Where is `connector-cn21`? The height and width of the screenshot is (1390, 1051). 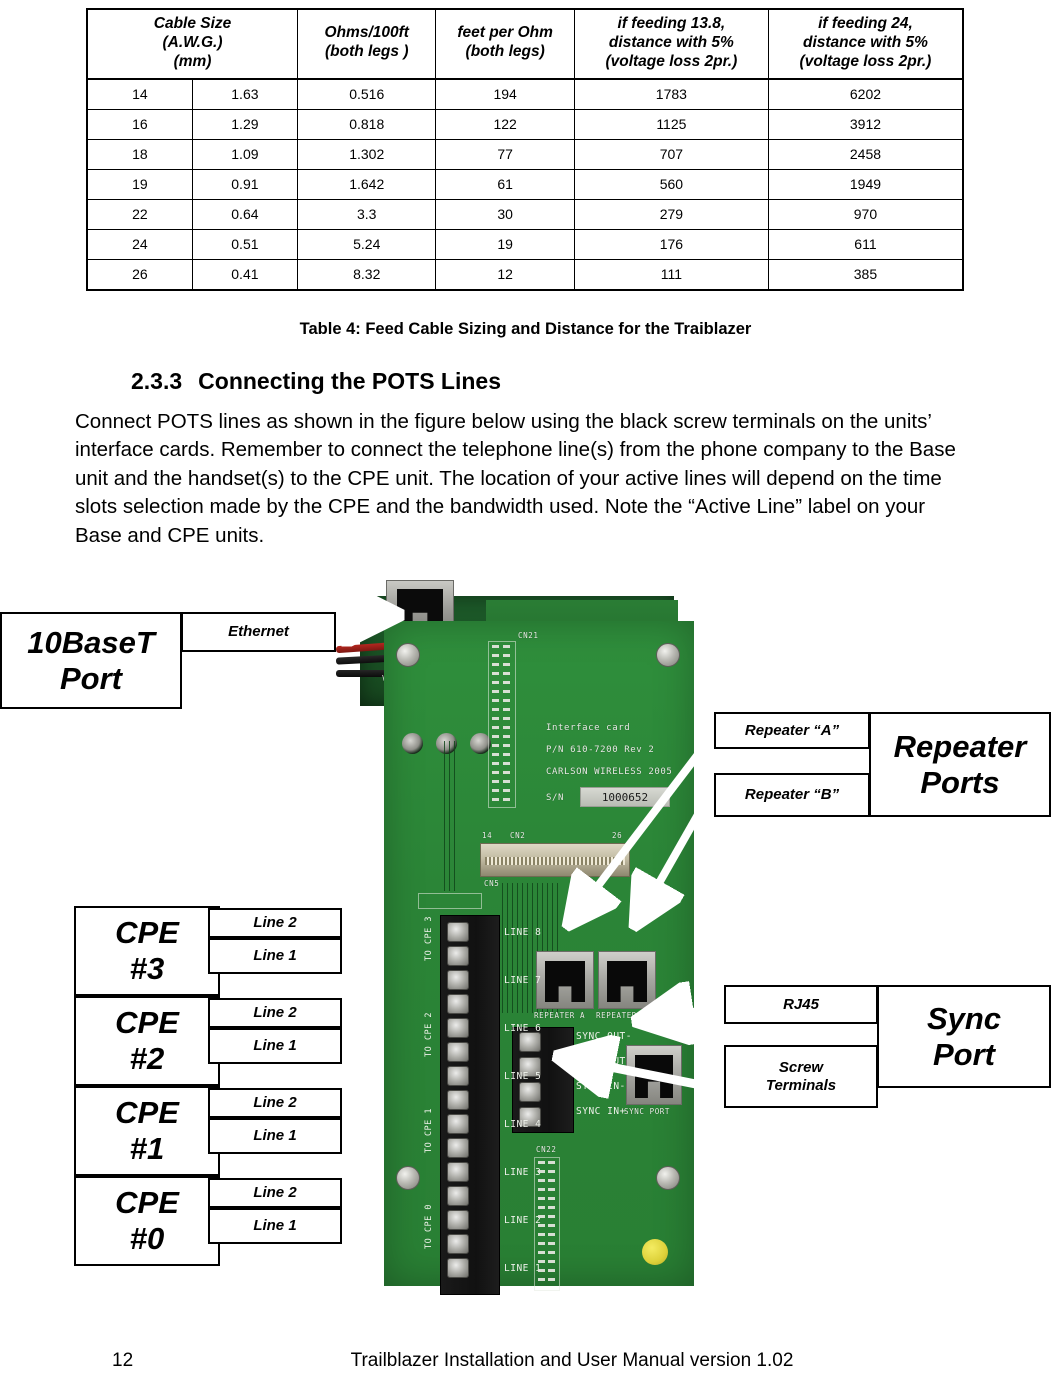 connector-cn21 is located at coordinates (502, 724).